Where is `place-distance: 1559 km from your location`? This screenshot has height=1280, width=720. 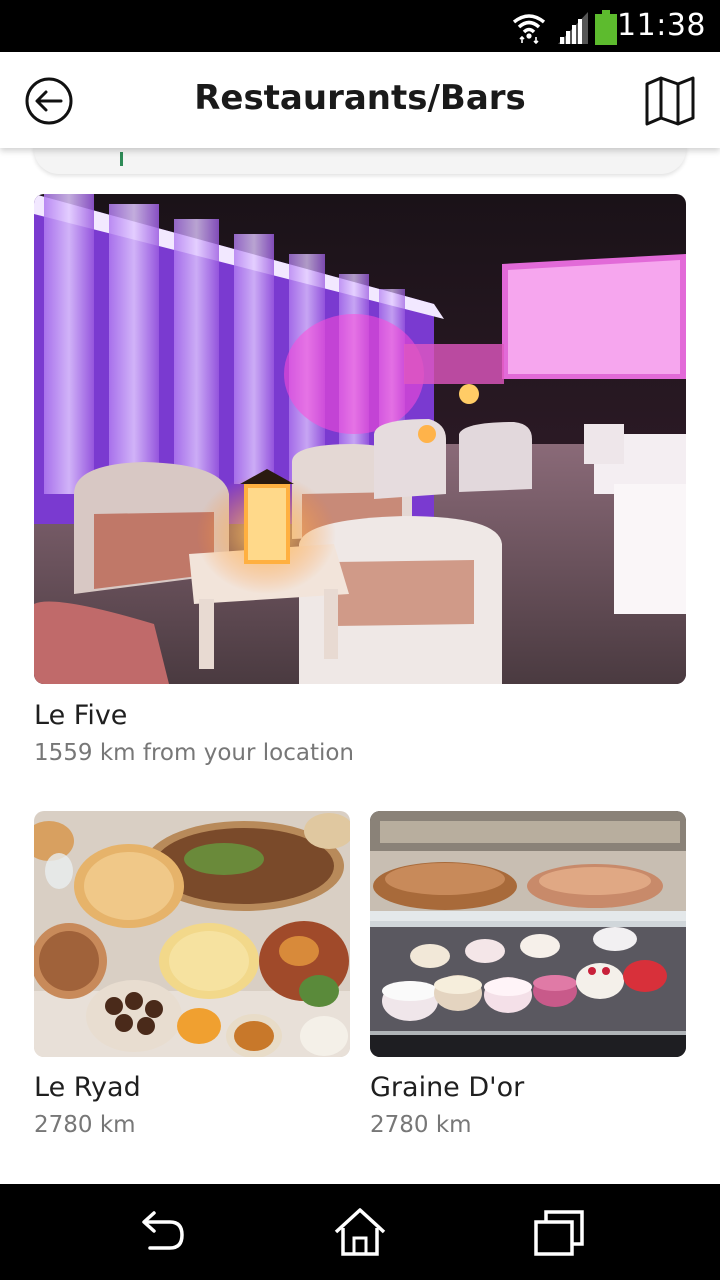
place-distance: 1559 km from your location is located at coordinates (194, 753).